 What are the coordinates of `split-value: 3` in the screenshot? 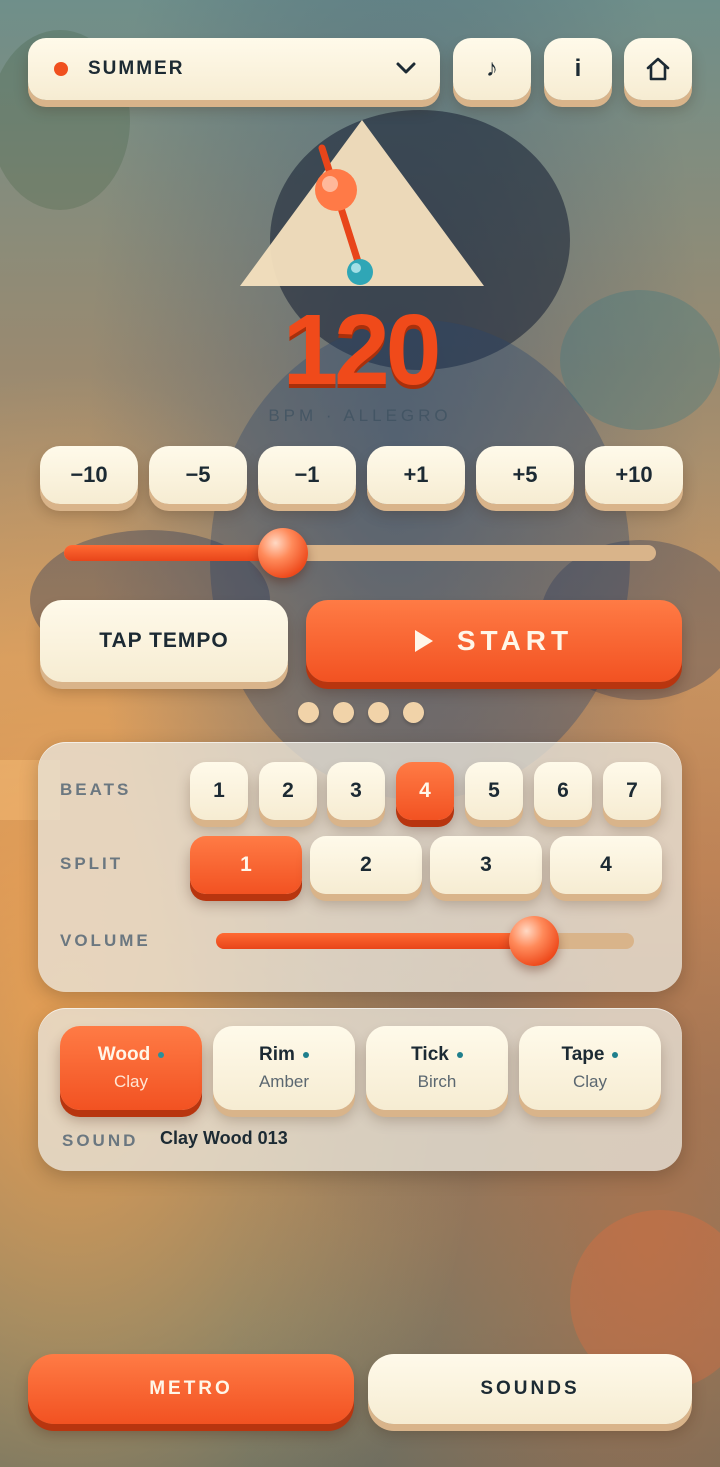 It's located at (486, 864).